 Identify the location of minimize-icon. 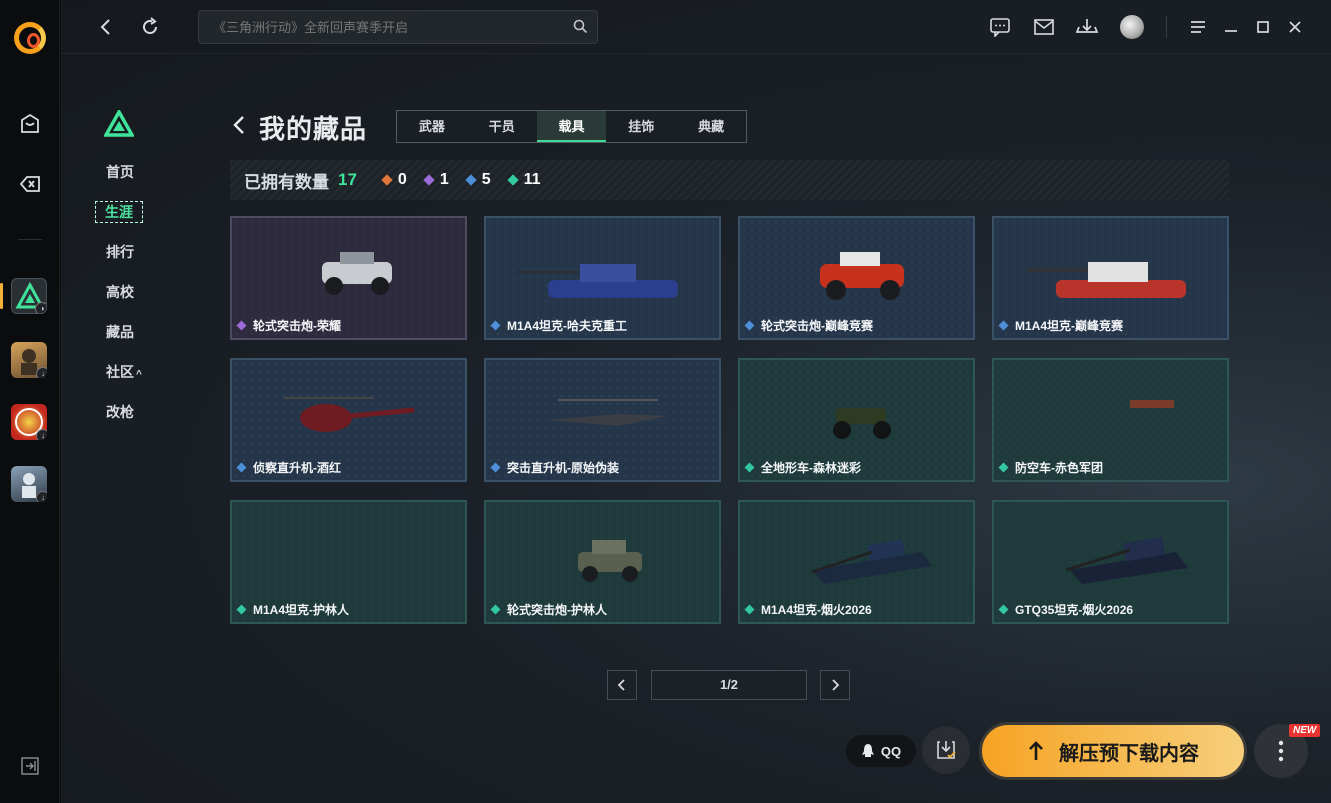
(1231, 27).